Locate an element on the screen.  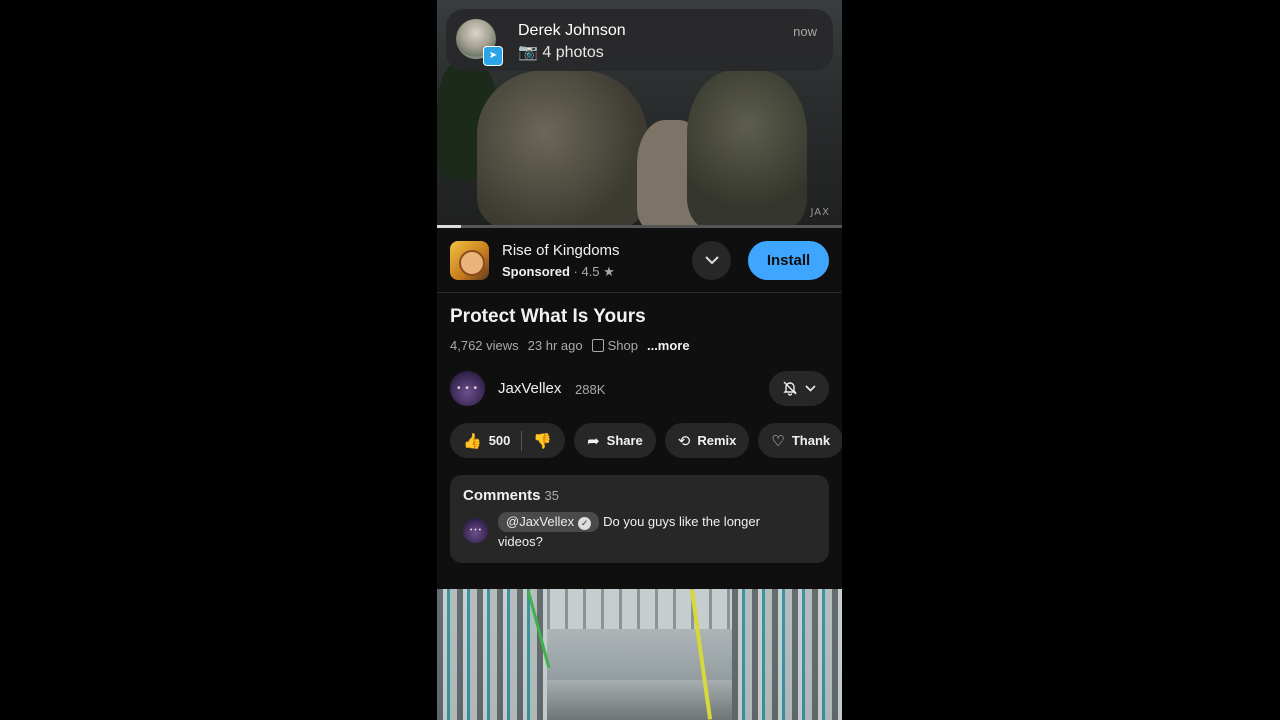
thumbnail-ceiling is located at coordinates (639, 609).